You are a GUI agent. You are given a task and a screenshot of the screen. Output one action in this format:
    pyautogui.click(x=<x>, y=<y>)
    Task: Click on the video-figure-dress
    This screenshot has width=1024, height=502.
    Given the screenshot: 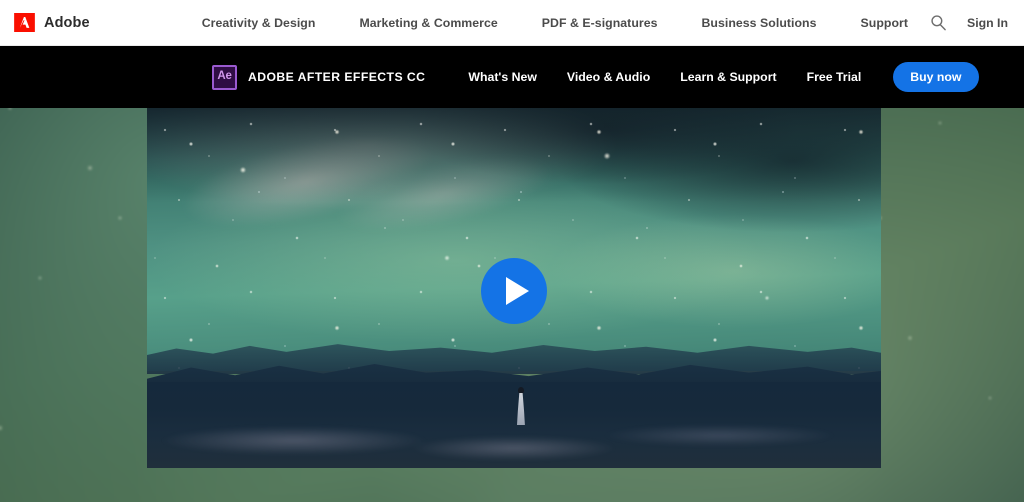 What is the action you would take?
    pyautogui.click(x=520, y=409)
    